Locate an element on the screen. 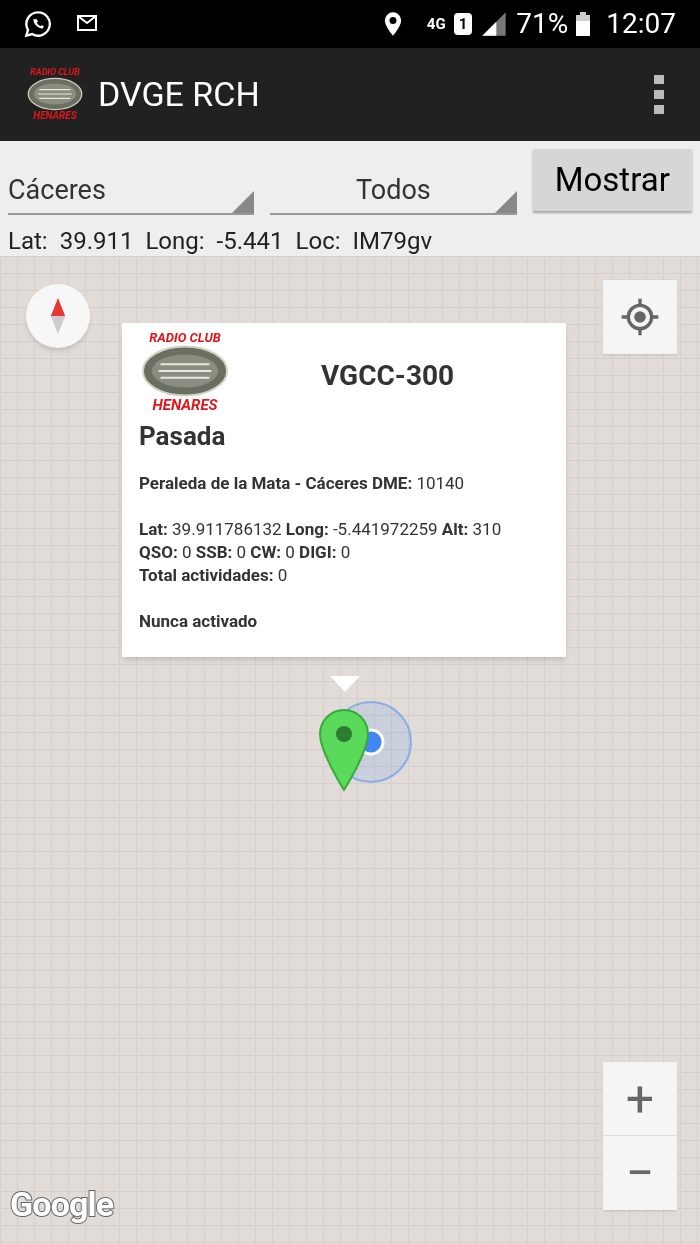 This screenshot has width=700, height=1244. province-dropdown: Cáceres is located at coordinates (131, 182).